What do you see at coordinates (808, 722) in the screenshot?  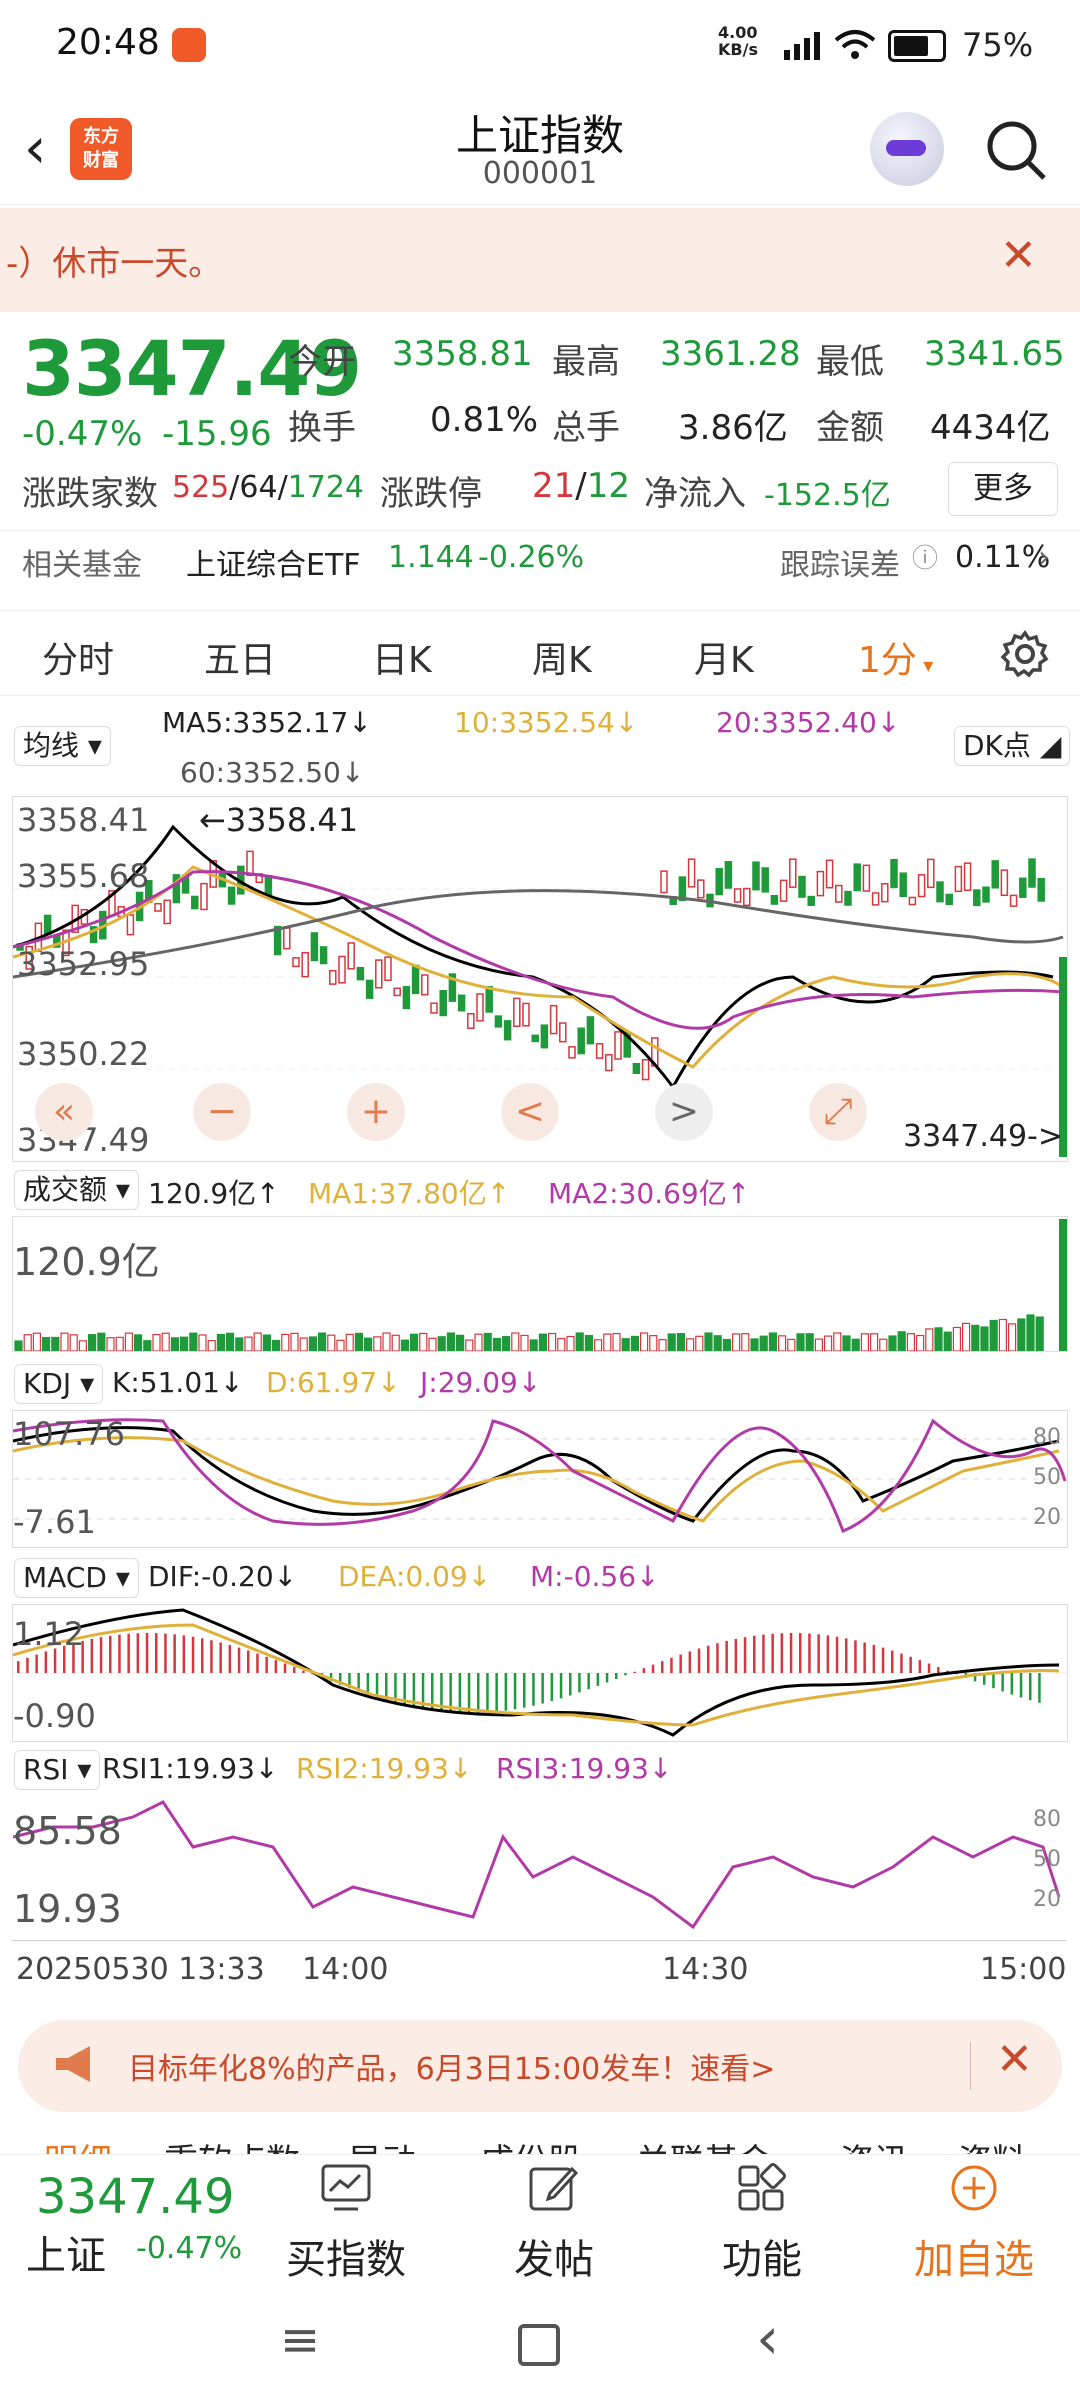 I see `ma20-label: 20:3352.40↓` at bounding box center [808, 722].